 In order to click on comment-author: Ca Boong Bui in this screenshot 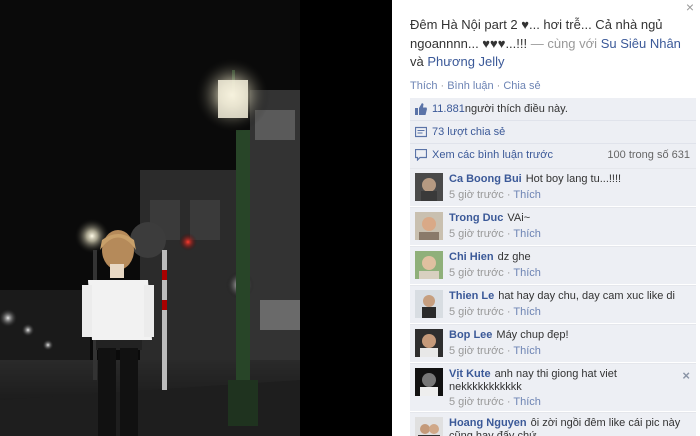, I will do `click(485, 179)`.